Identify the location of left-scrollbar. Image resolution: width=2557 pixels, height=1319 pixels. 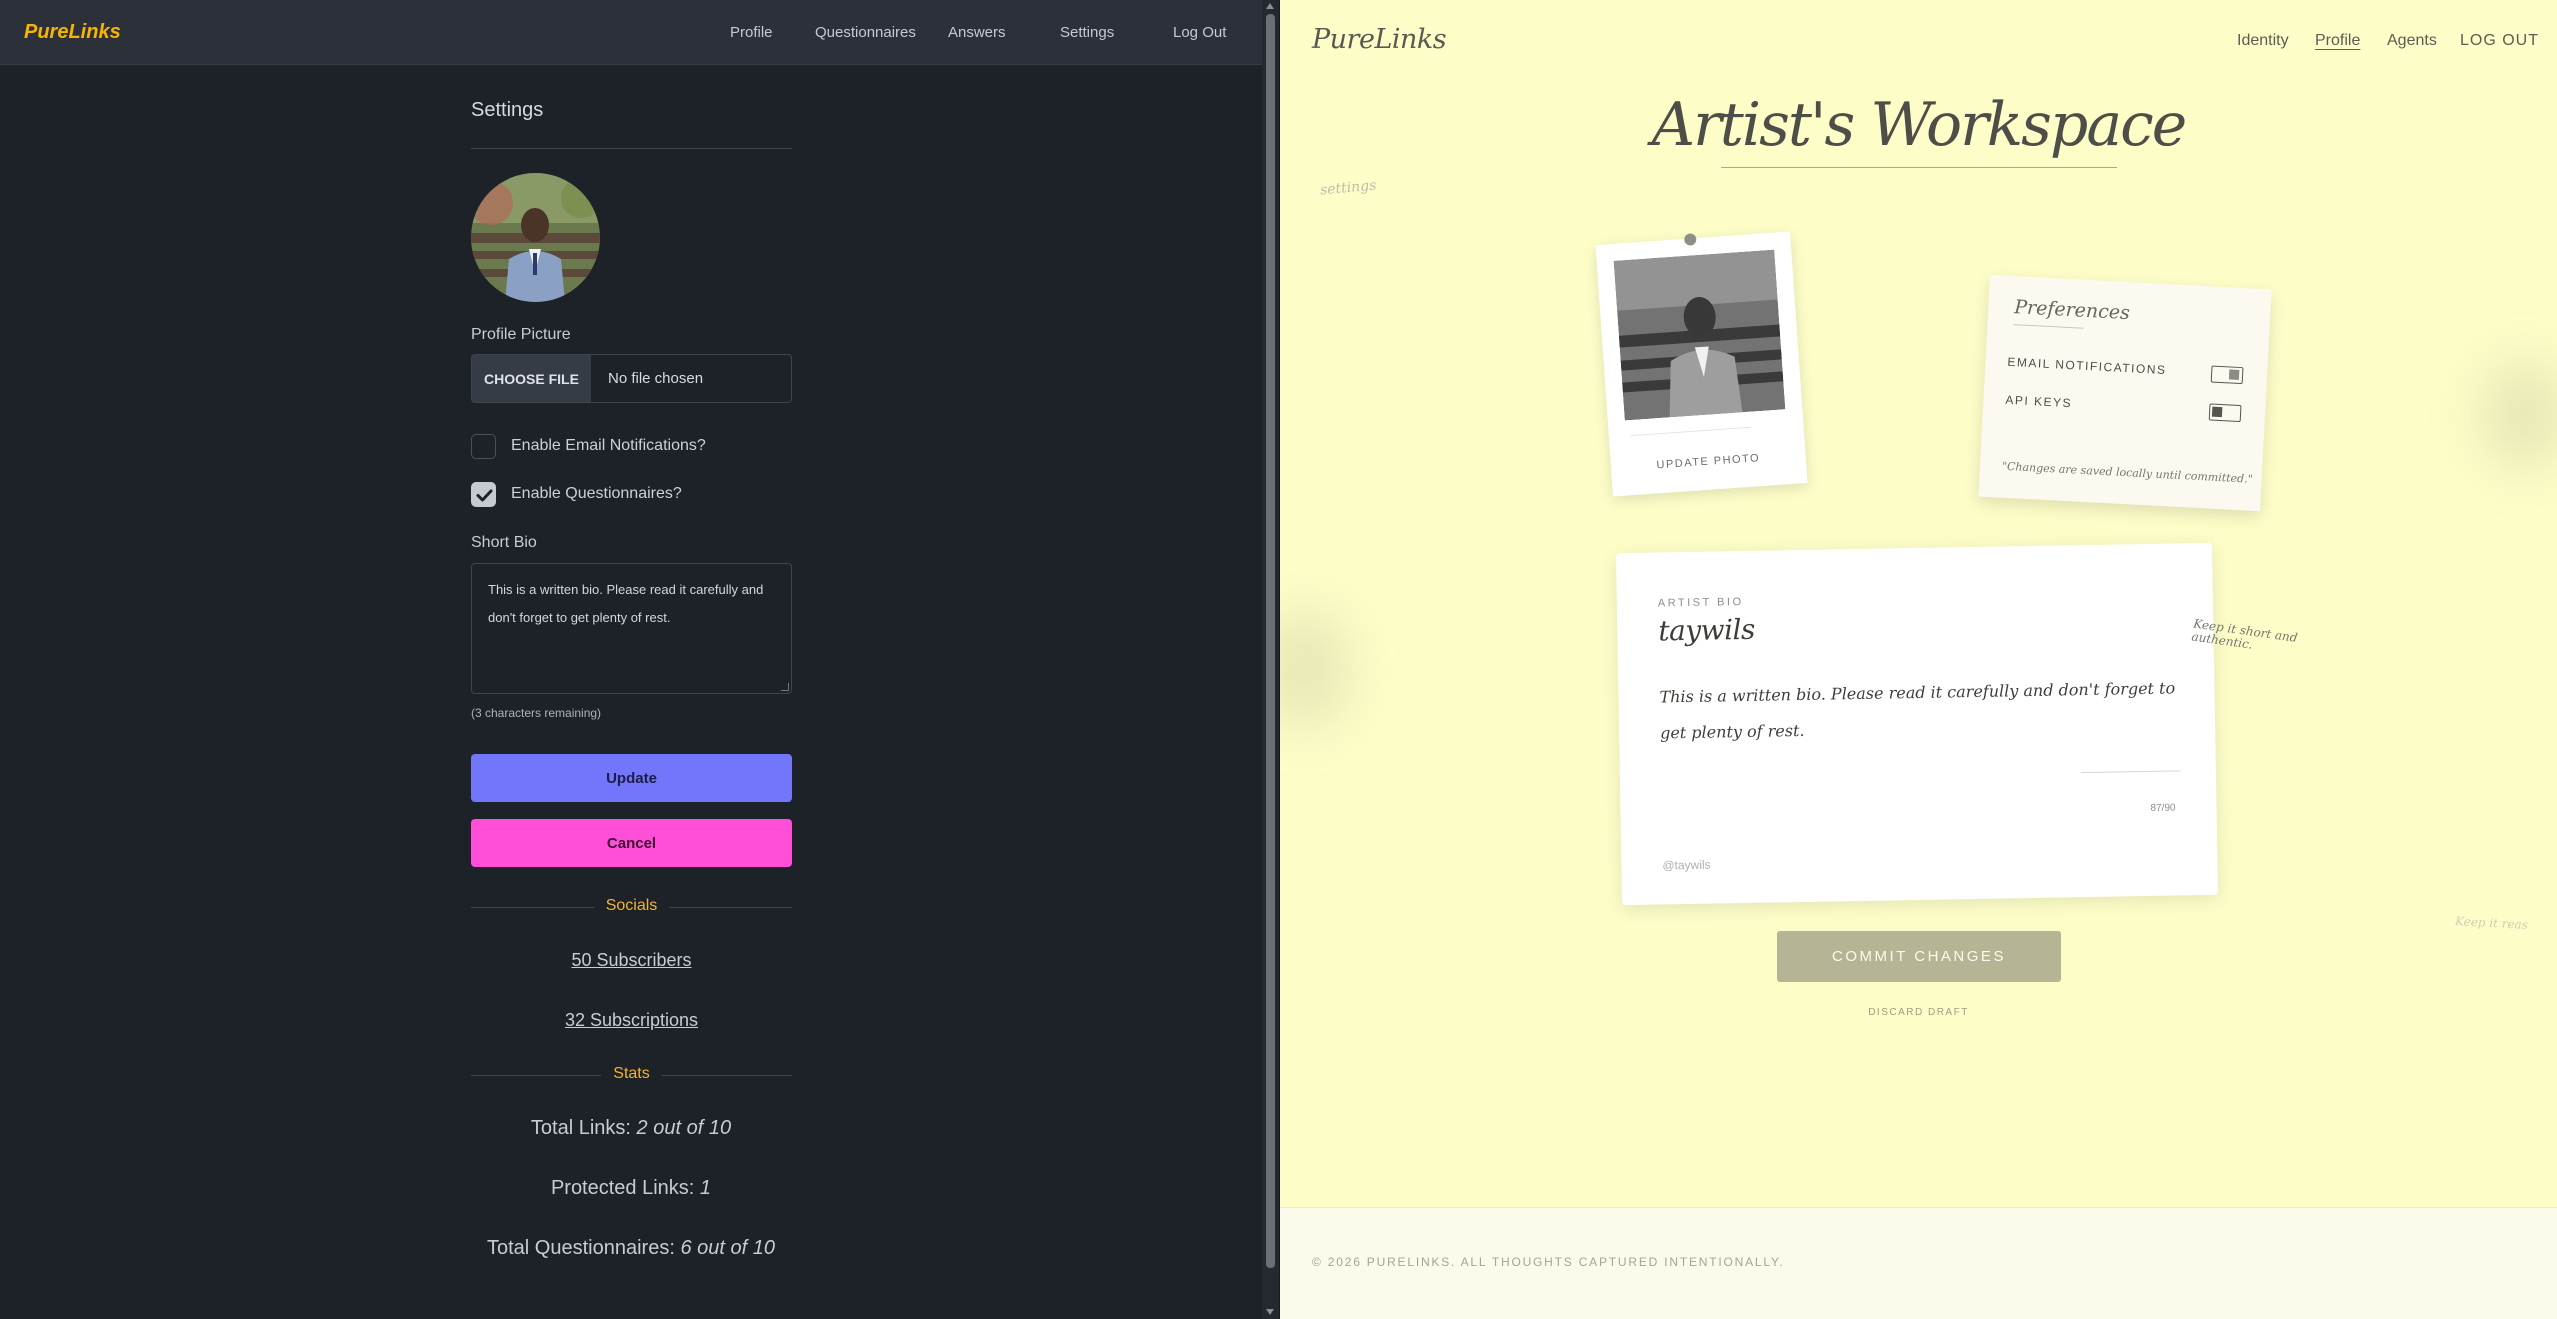
(1270, 659).